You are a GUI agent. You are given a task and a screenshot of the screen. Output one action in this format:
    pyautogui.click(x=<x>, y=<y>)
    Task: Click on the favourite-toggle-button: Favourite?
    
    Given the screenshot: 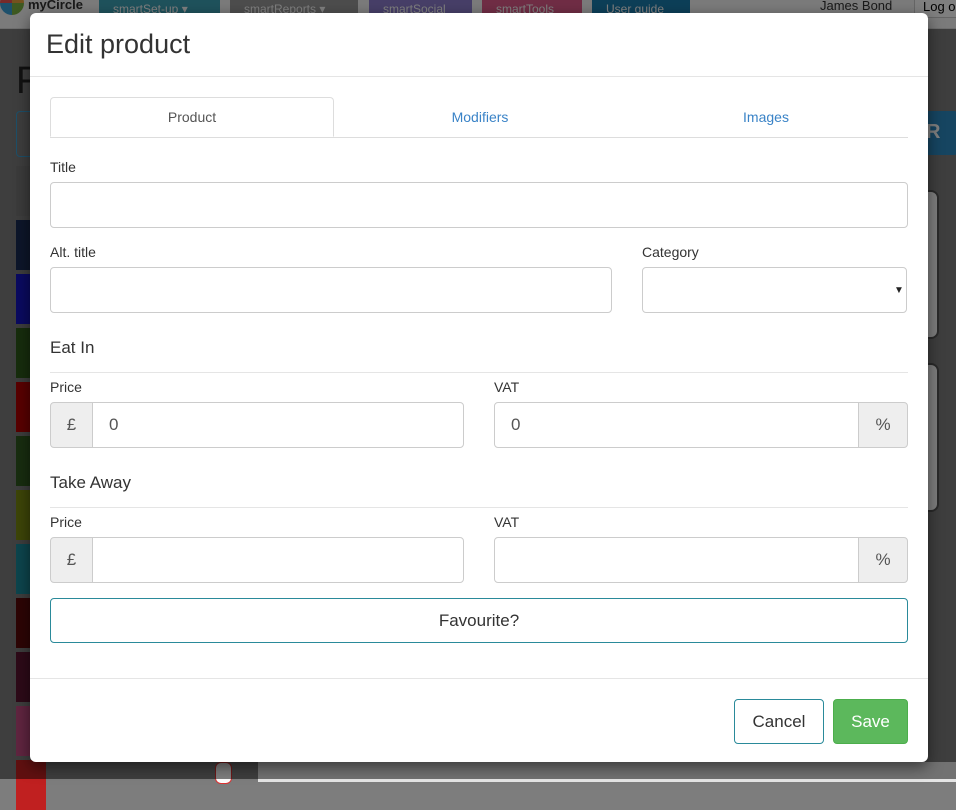 What is the action you would take?
    pyautogui.click(x=479, y=620)
    